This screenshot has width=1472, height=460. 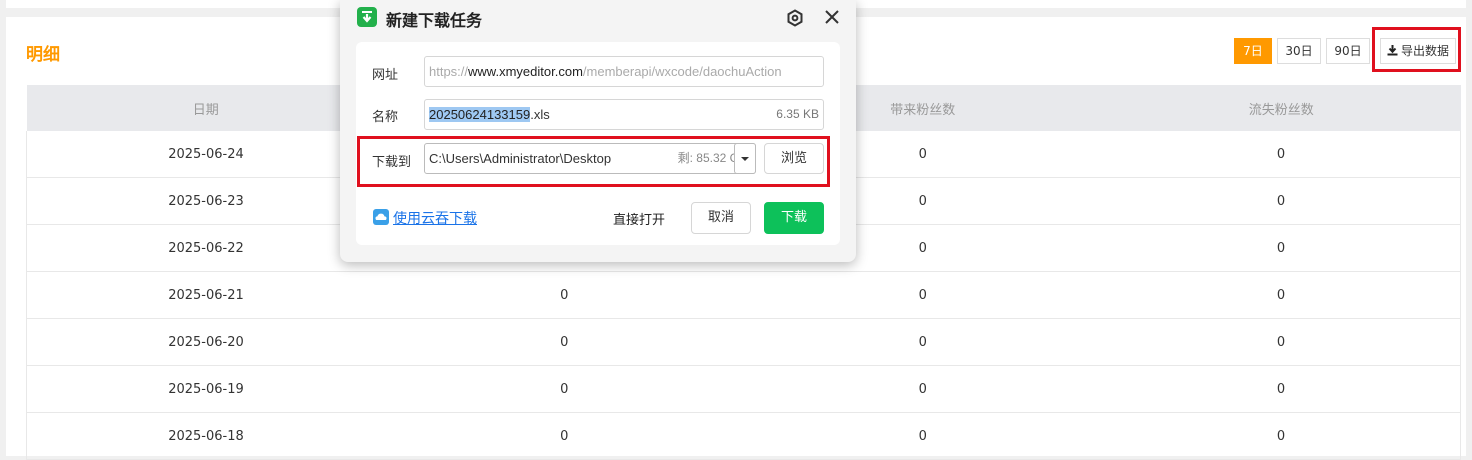 I want to click on date-cell: 2025-06-19, so click(x=205, y=389).